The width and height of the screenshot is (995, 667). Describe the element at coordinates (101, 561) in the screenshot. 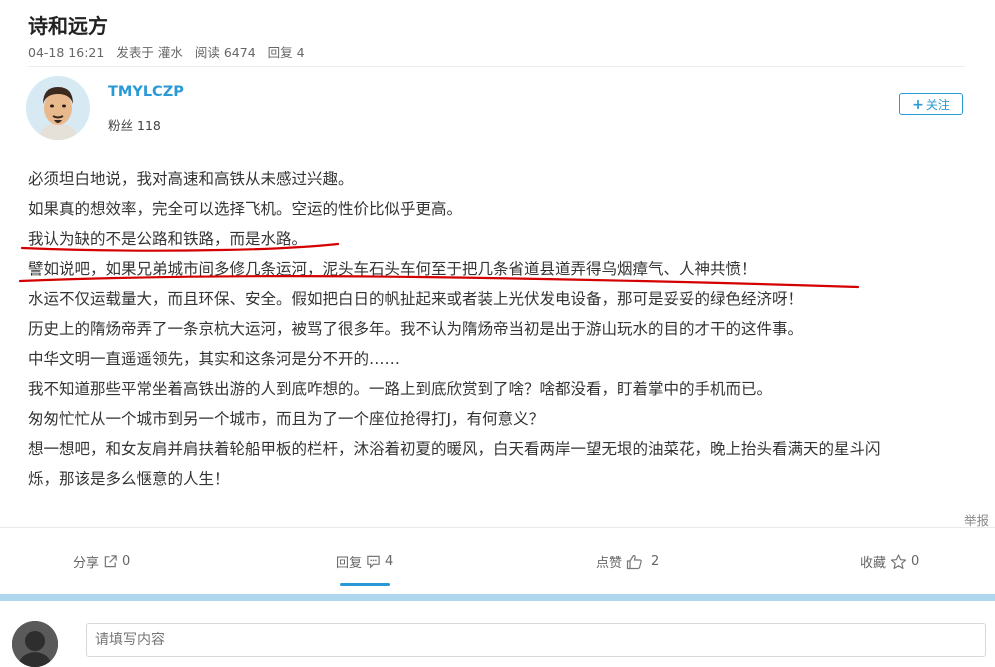

I see `share-button: 分享 0` at that location.